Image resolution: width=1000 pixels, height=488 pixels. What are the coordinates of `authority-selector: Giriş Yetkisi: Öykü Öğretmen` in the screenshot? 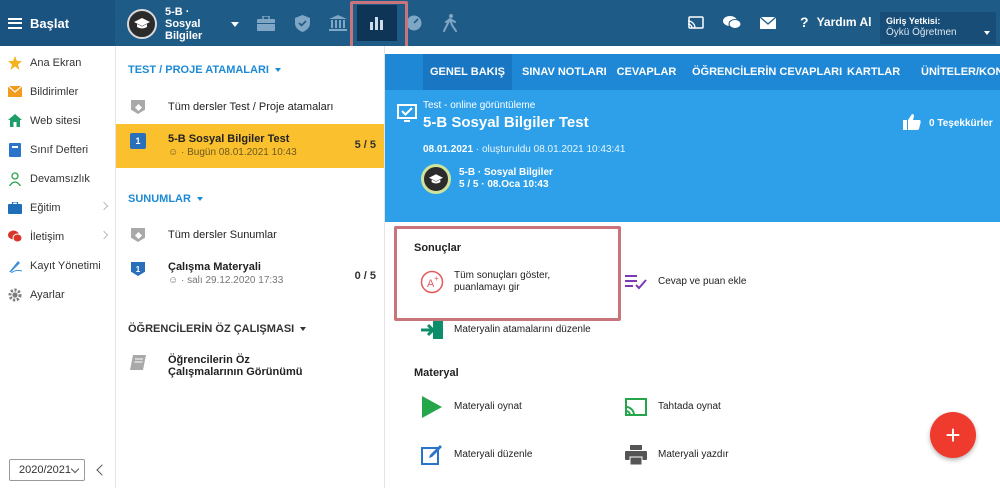 It's located at (938, 28).